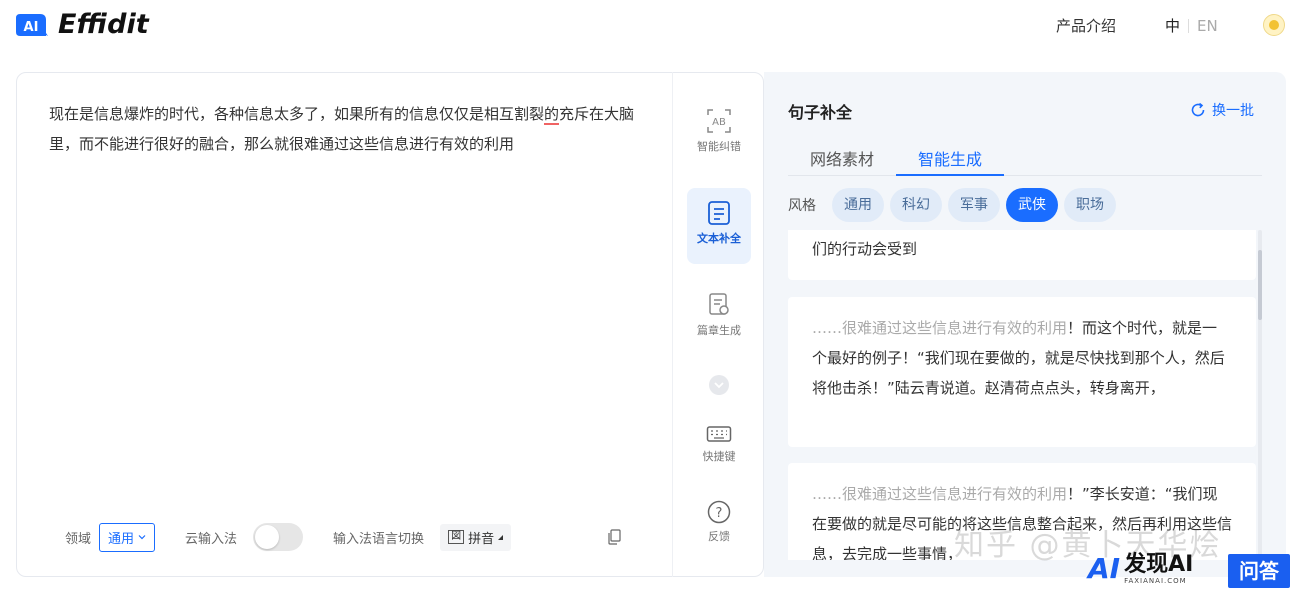 This screenshot has height=596, width=1304. I want to click on pinyin-button: 図拼音, so click(476, 537).